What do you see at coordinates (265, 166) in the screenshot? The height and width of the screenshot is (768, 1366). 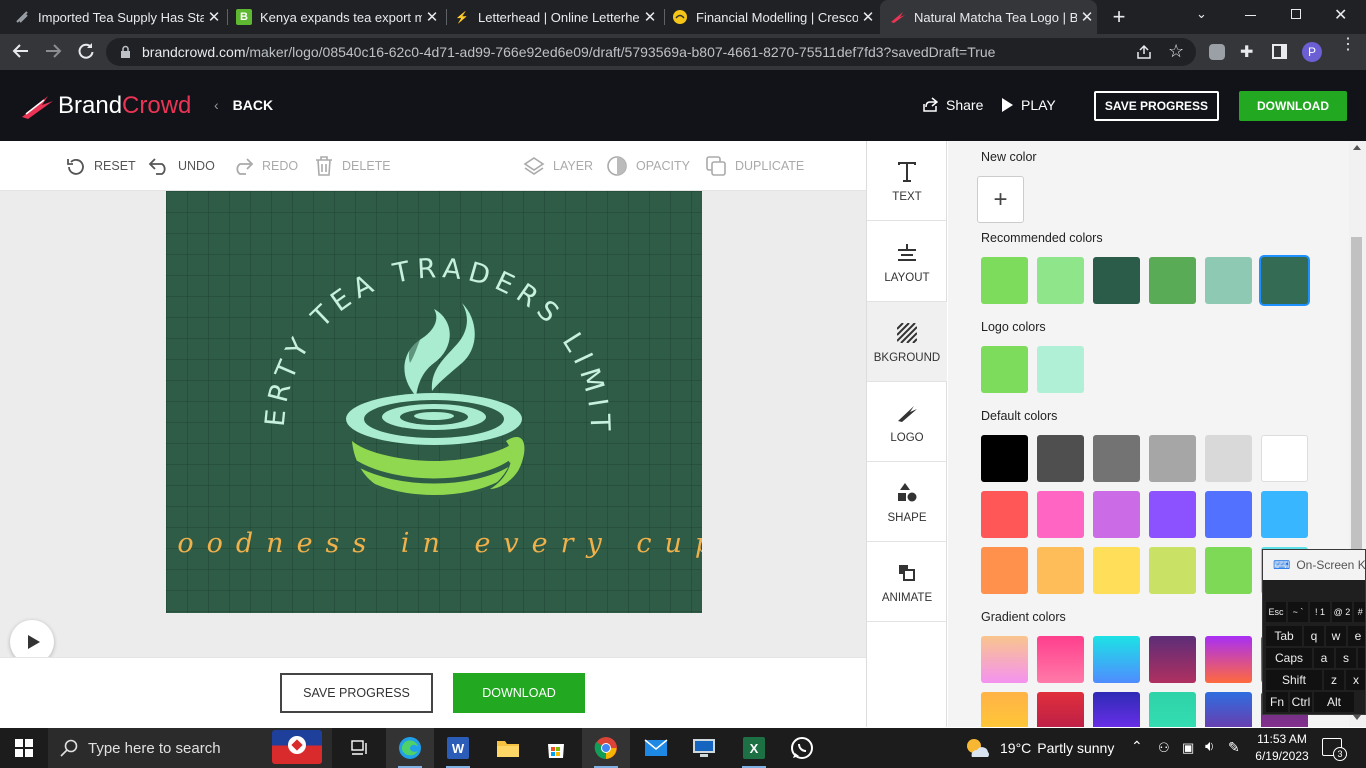 I see `redo-button: REDO` at bounding box center [265, 166].